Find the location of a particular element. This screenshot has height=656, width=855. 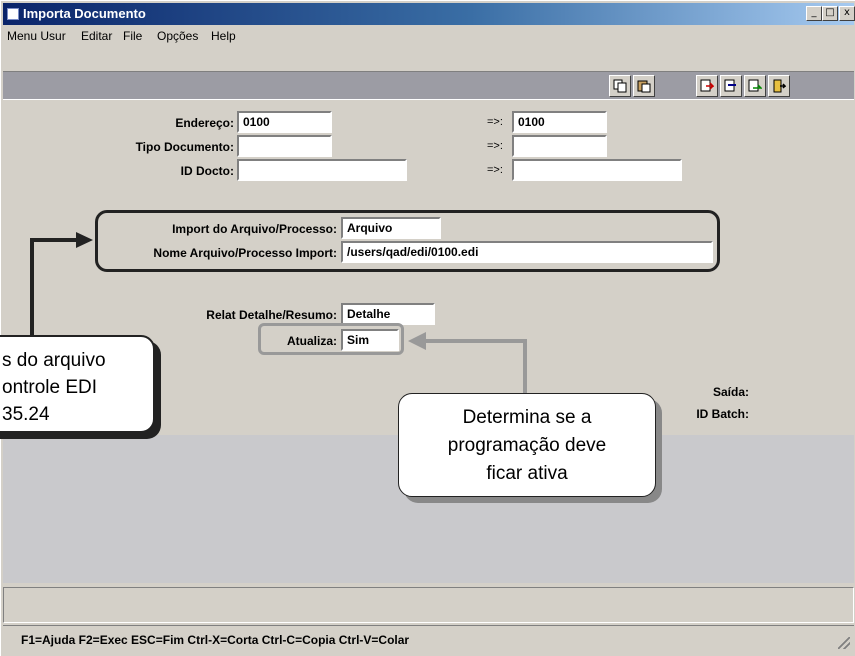

left-callout-line-3: 35.24 is located at coordinates (26, 414).